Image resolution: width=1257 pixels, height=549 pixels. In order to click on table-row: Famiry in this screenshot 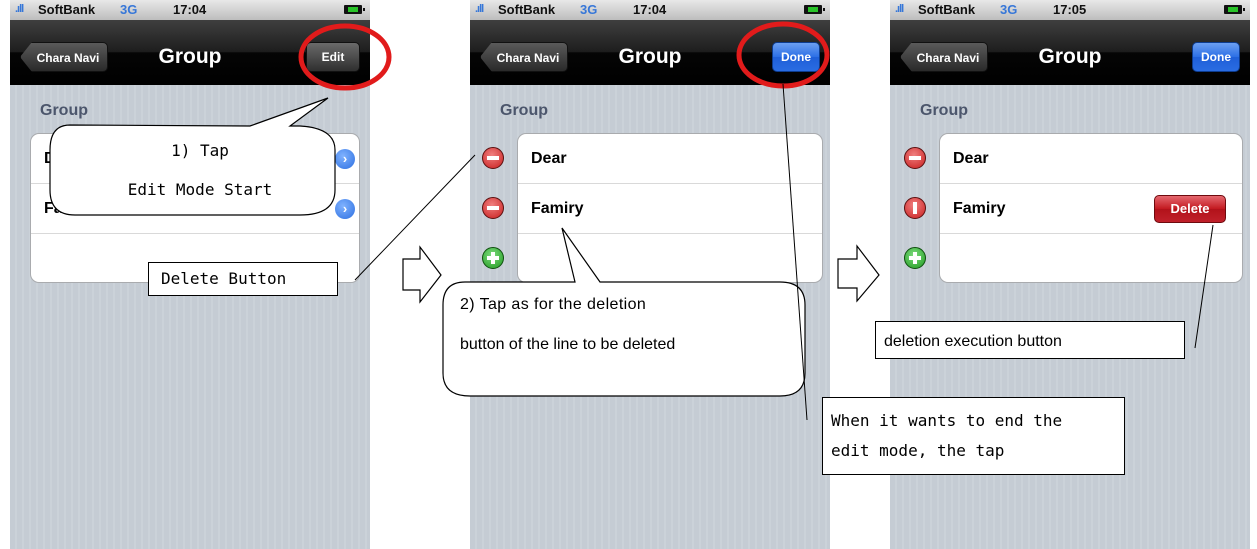, I will do `click(670, 209)`.